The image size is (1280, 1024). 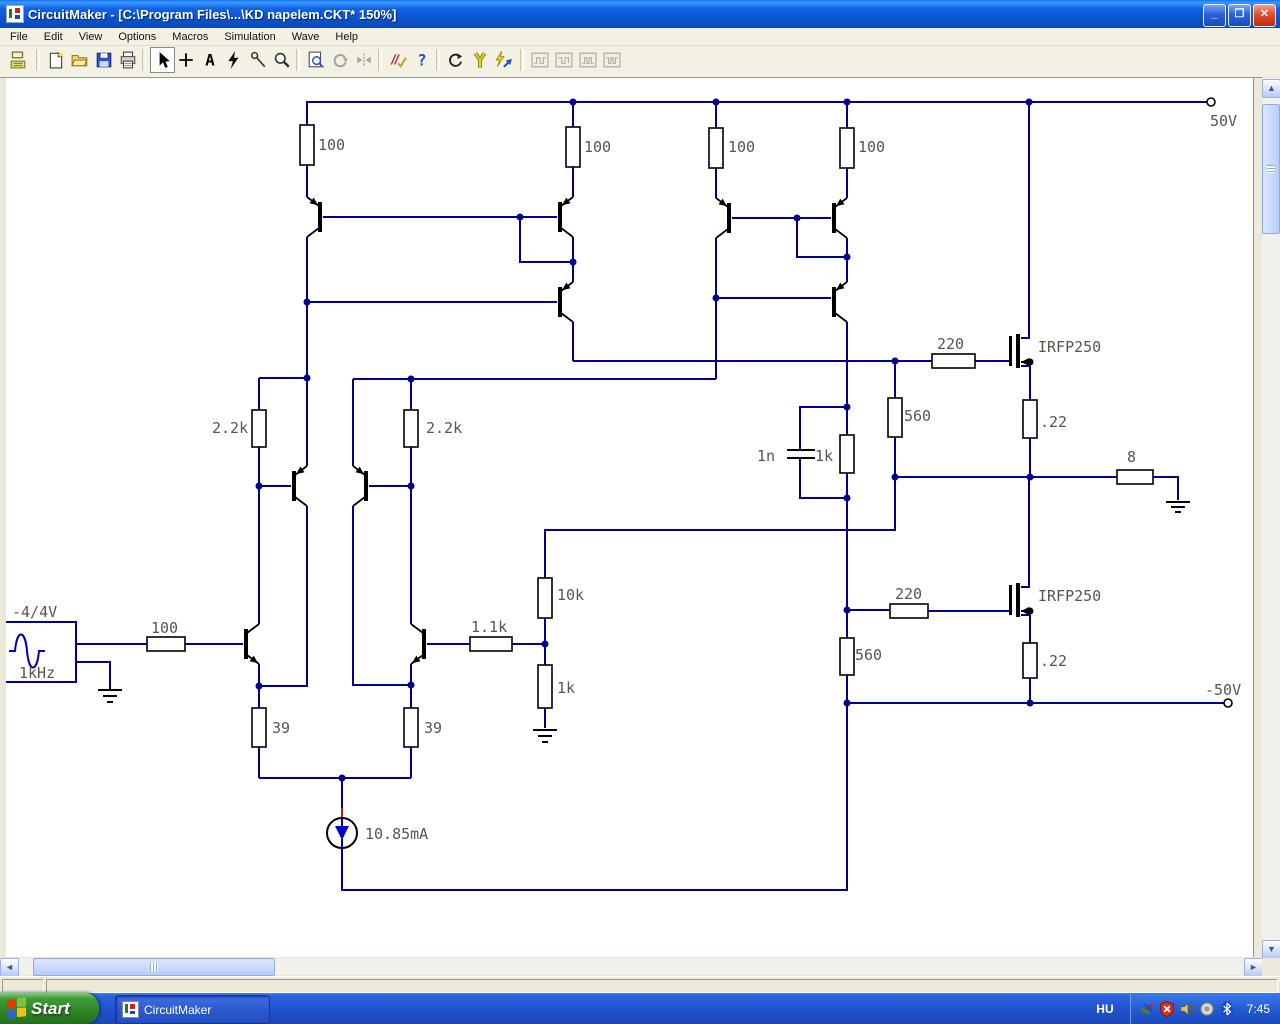 I want to click on status-bar, so click(x=640, y=985).